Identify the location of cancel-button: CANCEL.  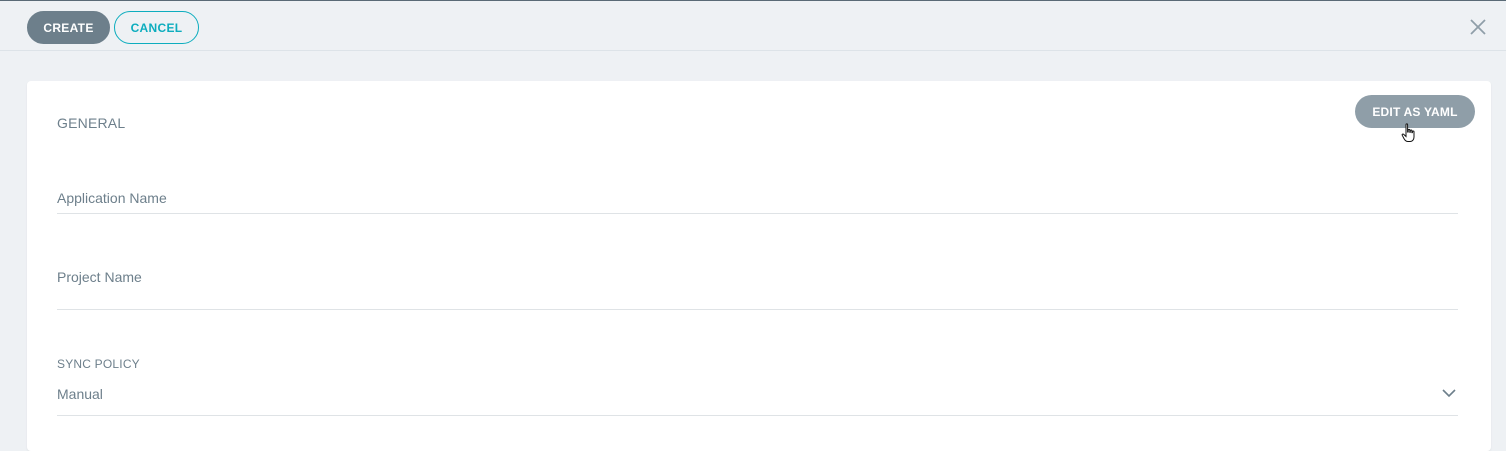
(156, 27).